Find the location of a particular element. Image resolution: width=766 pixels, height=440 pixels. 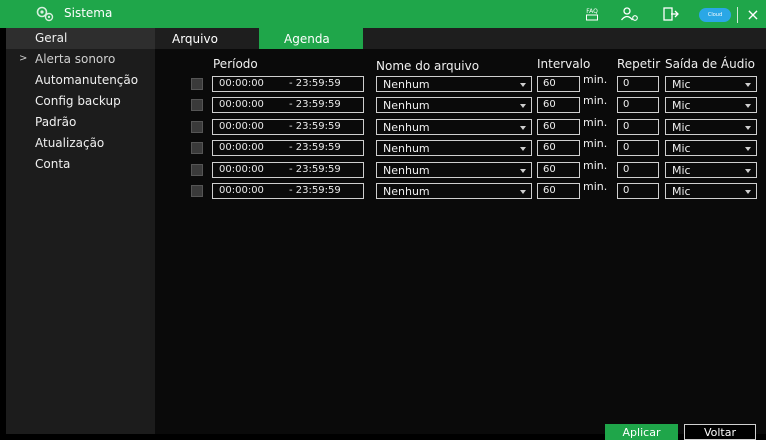

header-intervalo: Intervalo is located at coordinates (564, 64).